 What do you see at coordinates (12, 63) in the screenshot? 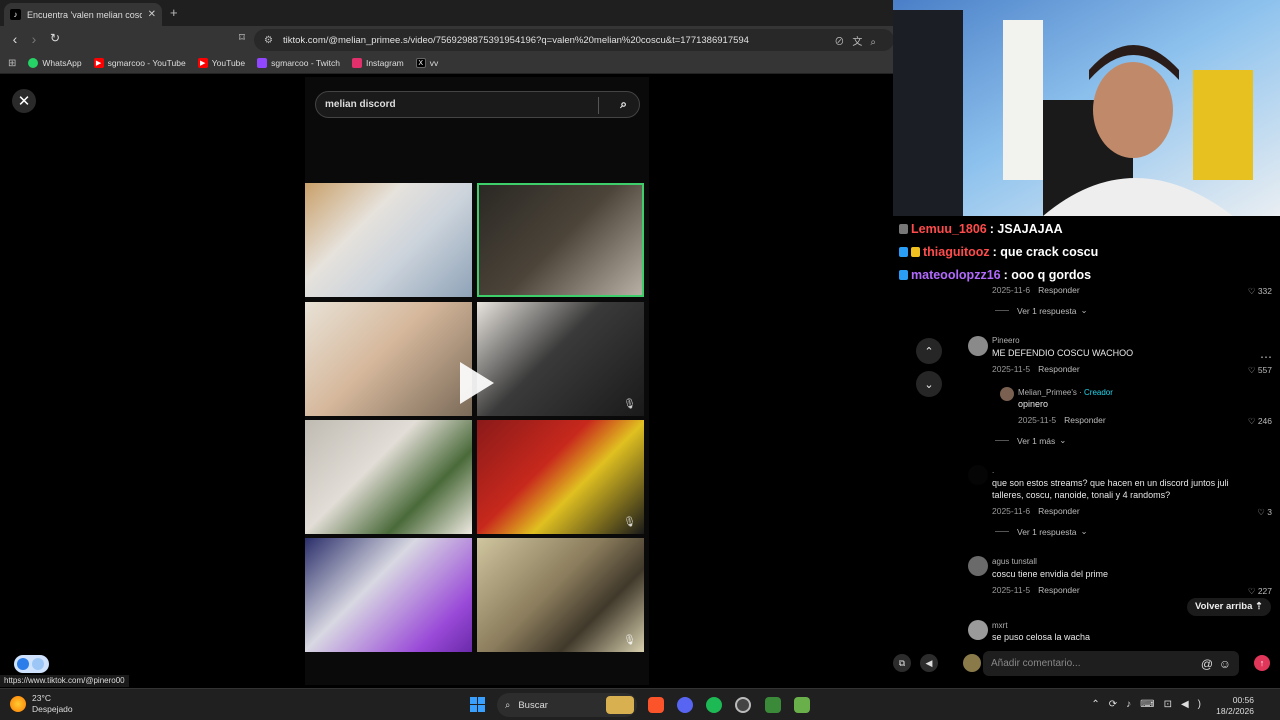
I see `apps-icon: ⊞` at bounding box center [12, 63].